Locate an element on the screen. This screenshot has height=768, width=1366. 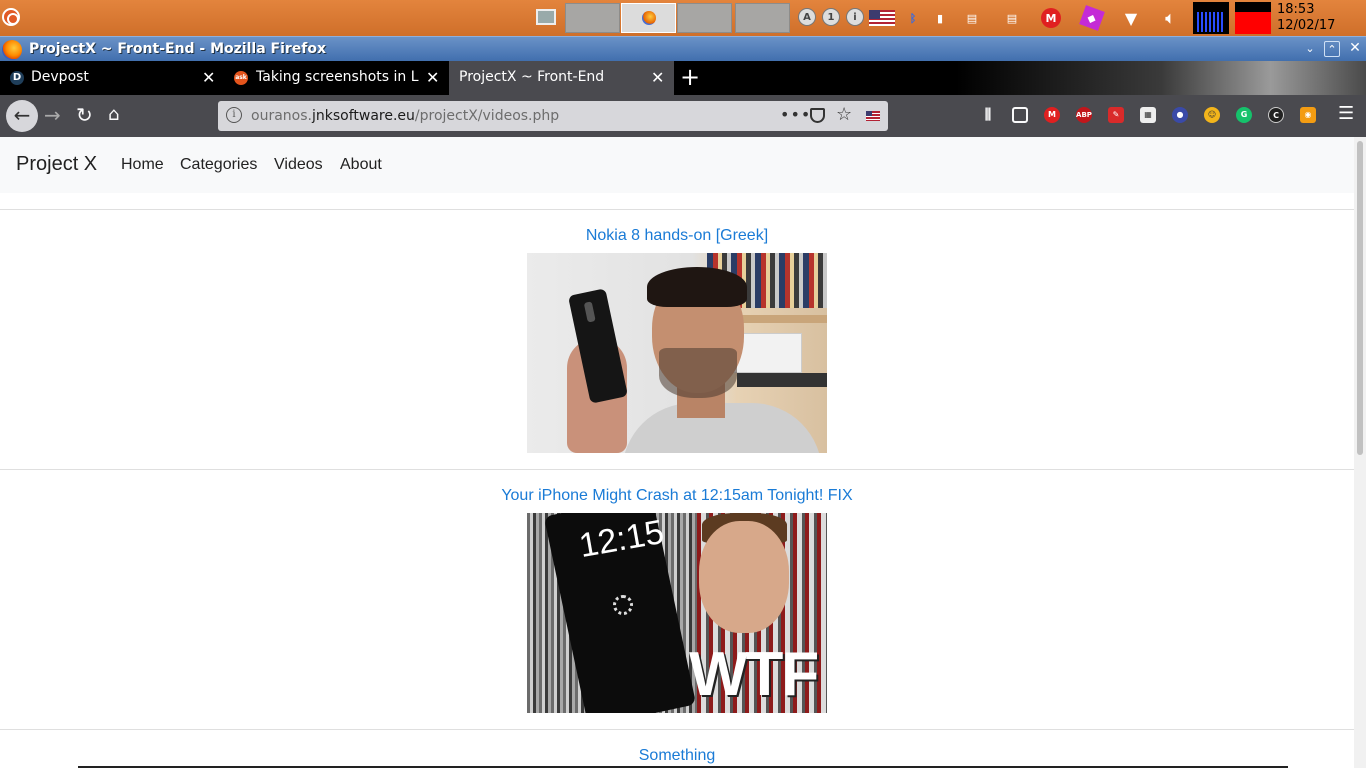
devpost-favicon-icon: D is located at coordinates (17, 78).